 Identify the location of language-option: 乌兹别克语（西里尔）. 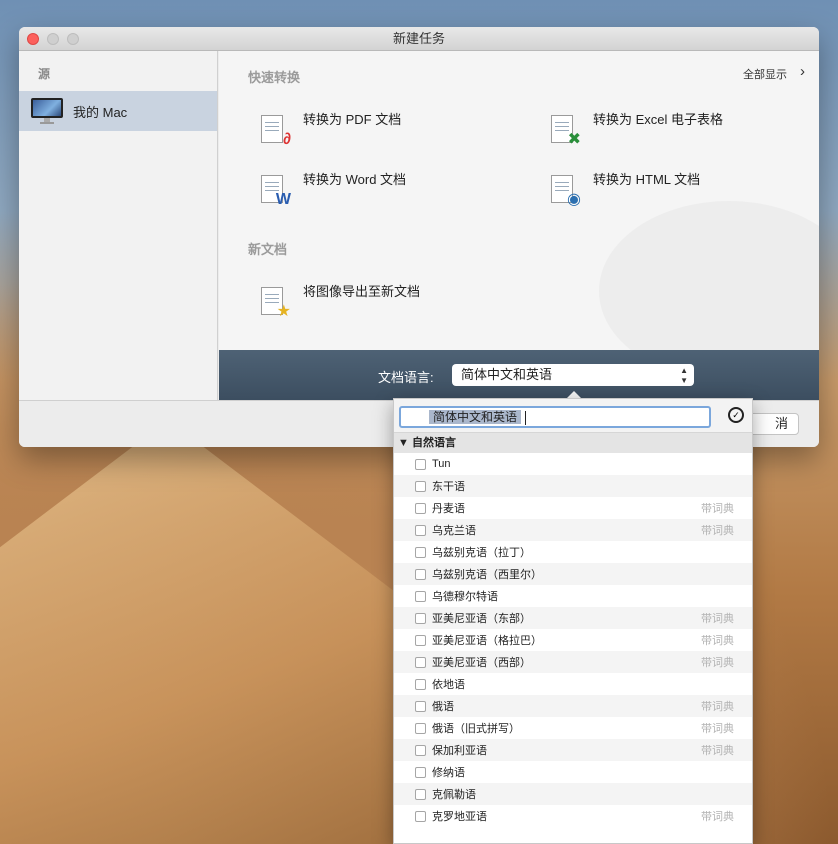
(573, 574).